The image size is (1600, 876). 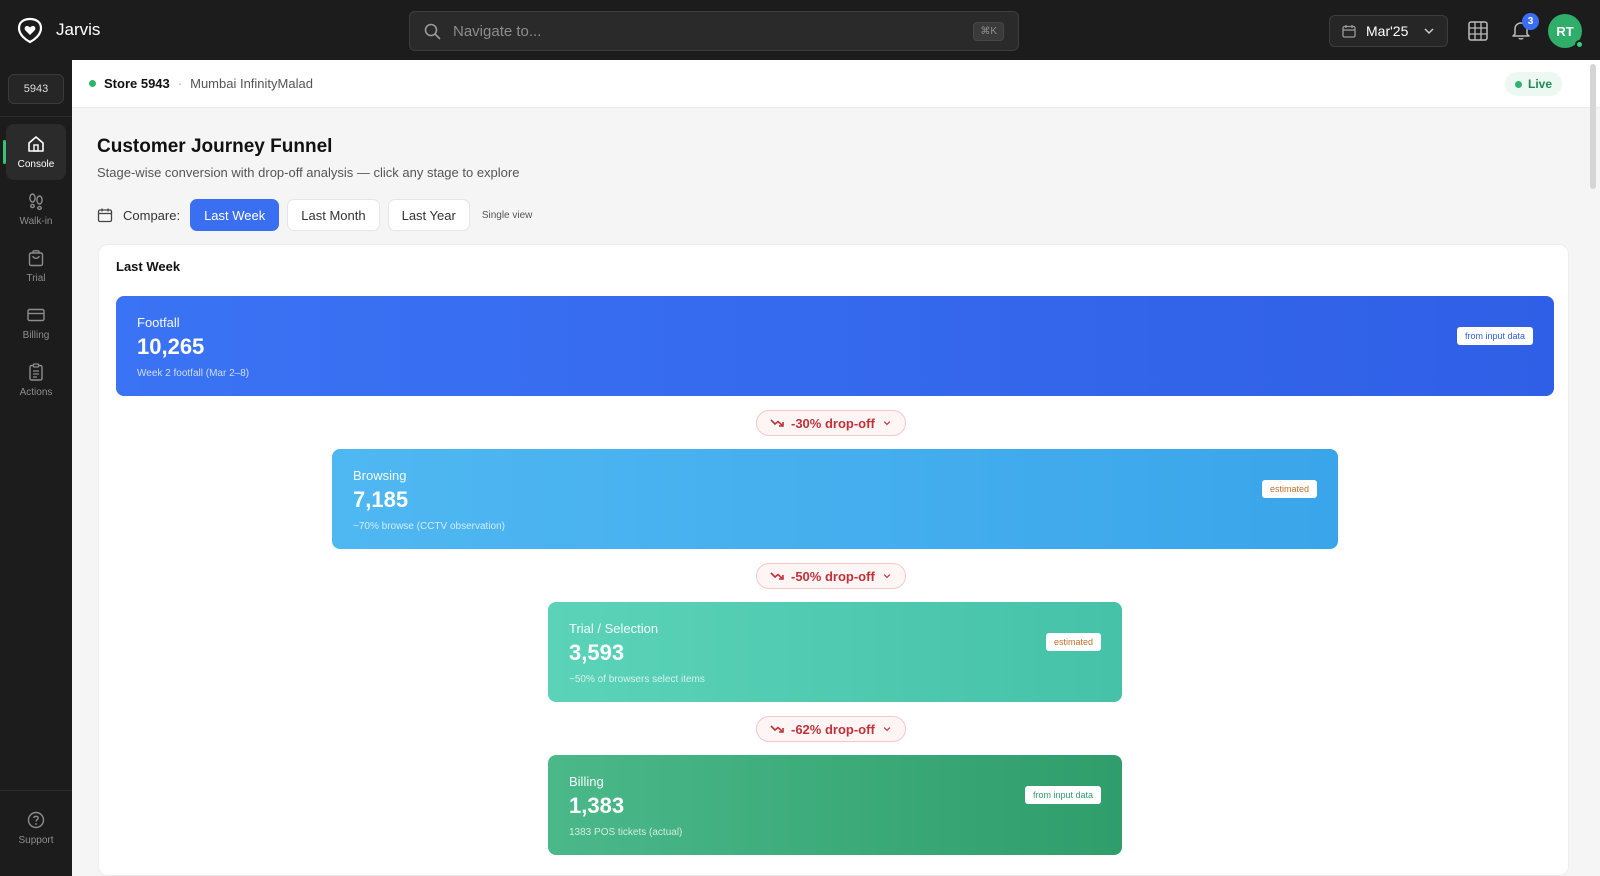 What do you see at coordinates (1539, 84) in the screenshot?
I see `live-label: Live` at bounding box center [1539, 84].